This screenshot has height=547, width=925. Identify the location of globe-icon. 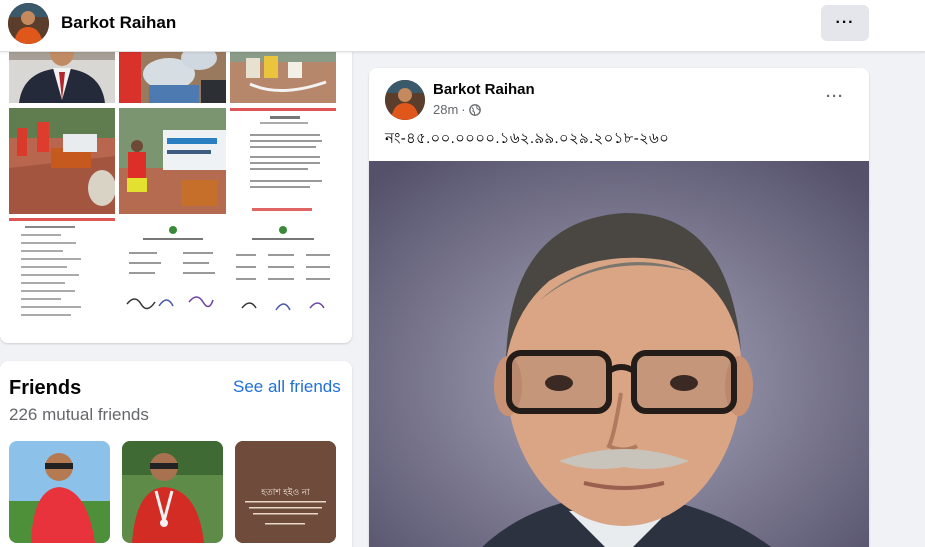
(474, 109).